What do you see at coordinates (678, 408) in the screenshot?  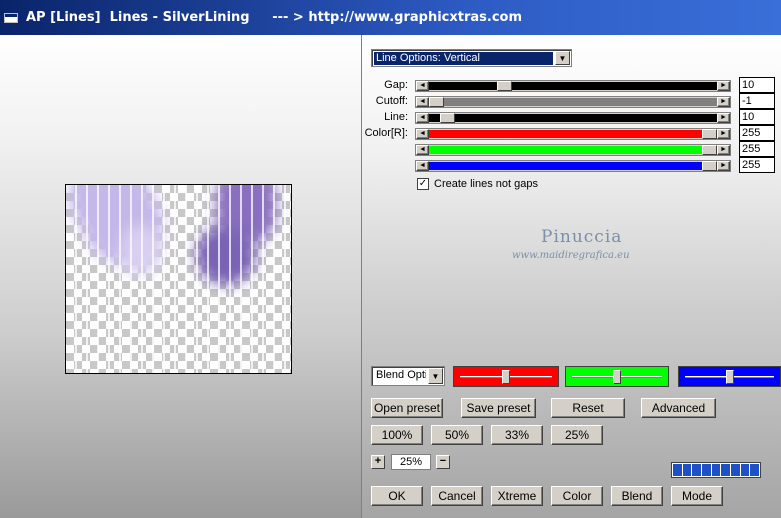 I see `advanced-button: Advanced` at bounding box center [678, 408].